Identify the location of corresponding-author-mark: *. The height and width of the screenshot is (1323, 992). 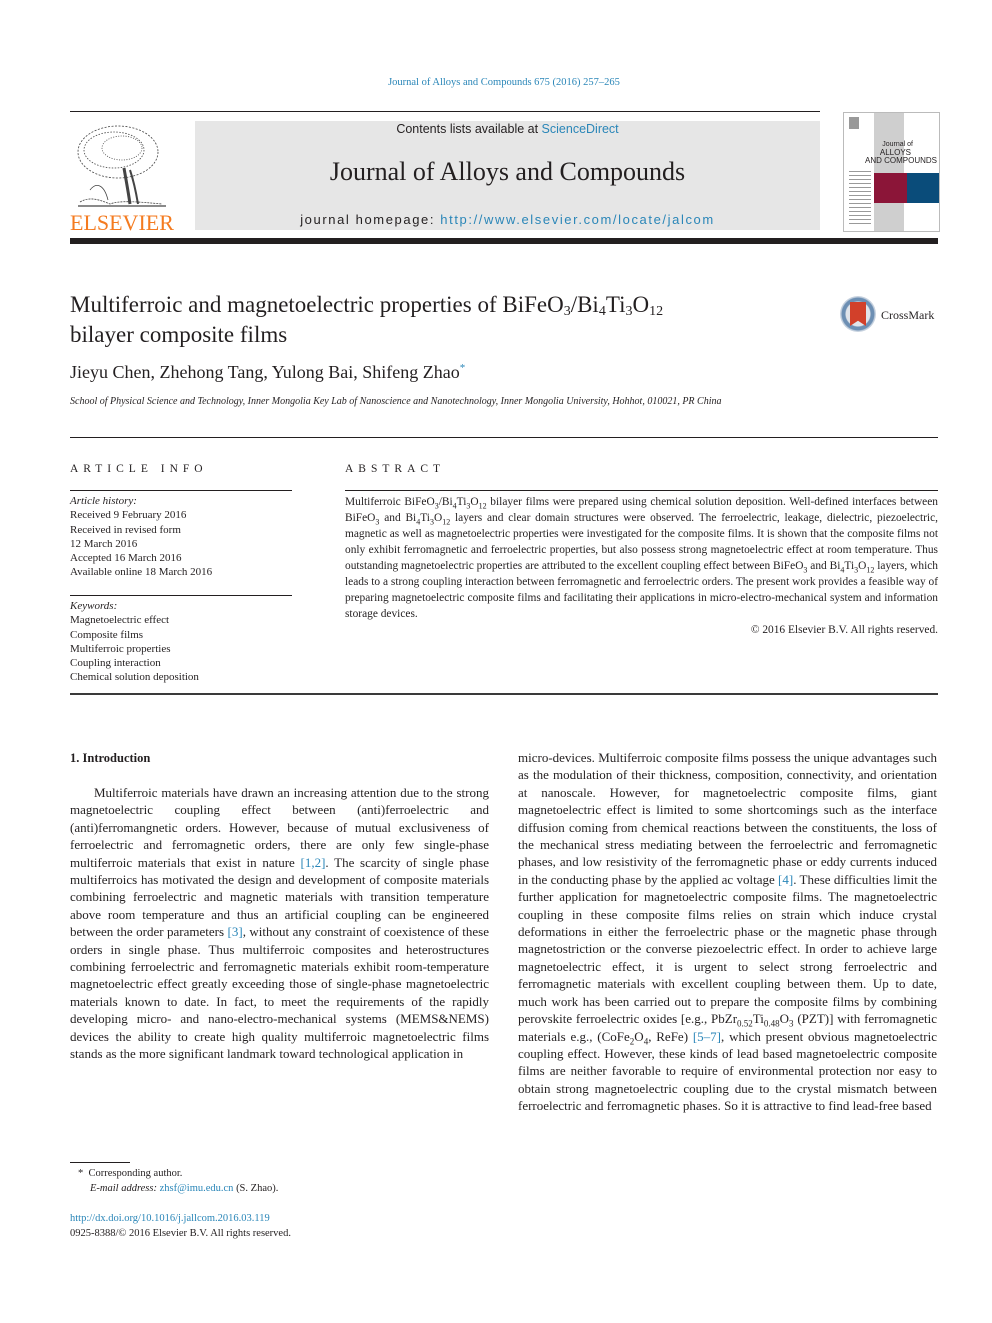
(463, 368).